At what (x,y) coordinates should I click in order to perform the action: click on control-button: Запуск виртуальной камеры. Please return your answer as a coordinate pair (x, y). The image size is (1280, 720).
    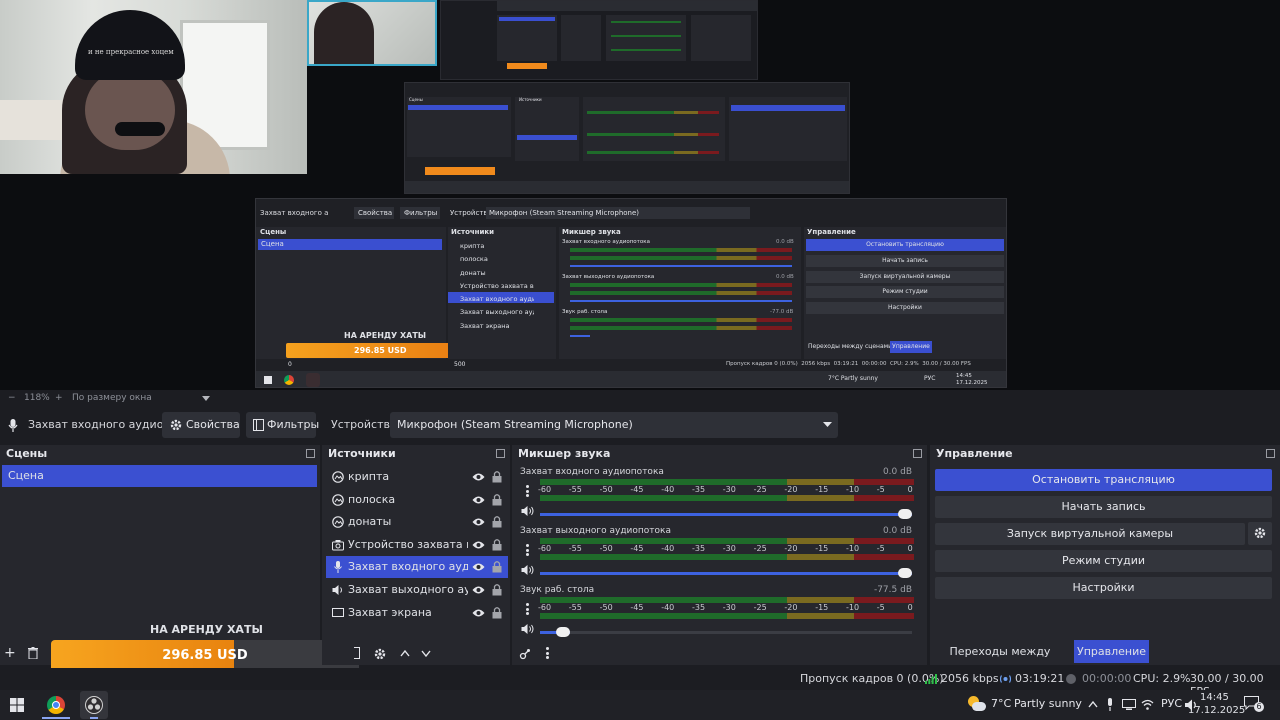
    Looking at the image, I should click on (1090, 534).